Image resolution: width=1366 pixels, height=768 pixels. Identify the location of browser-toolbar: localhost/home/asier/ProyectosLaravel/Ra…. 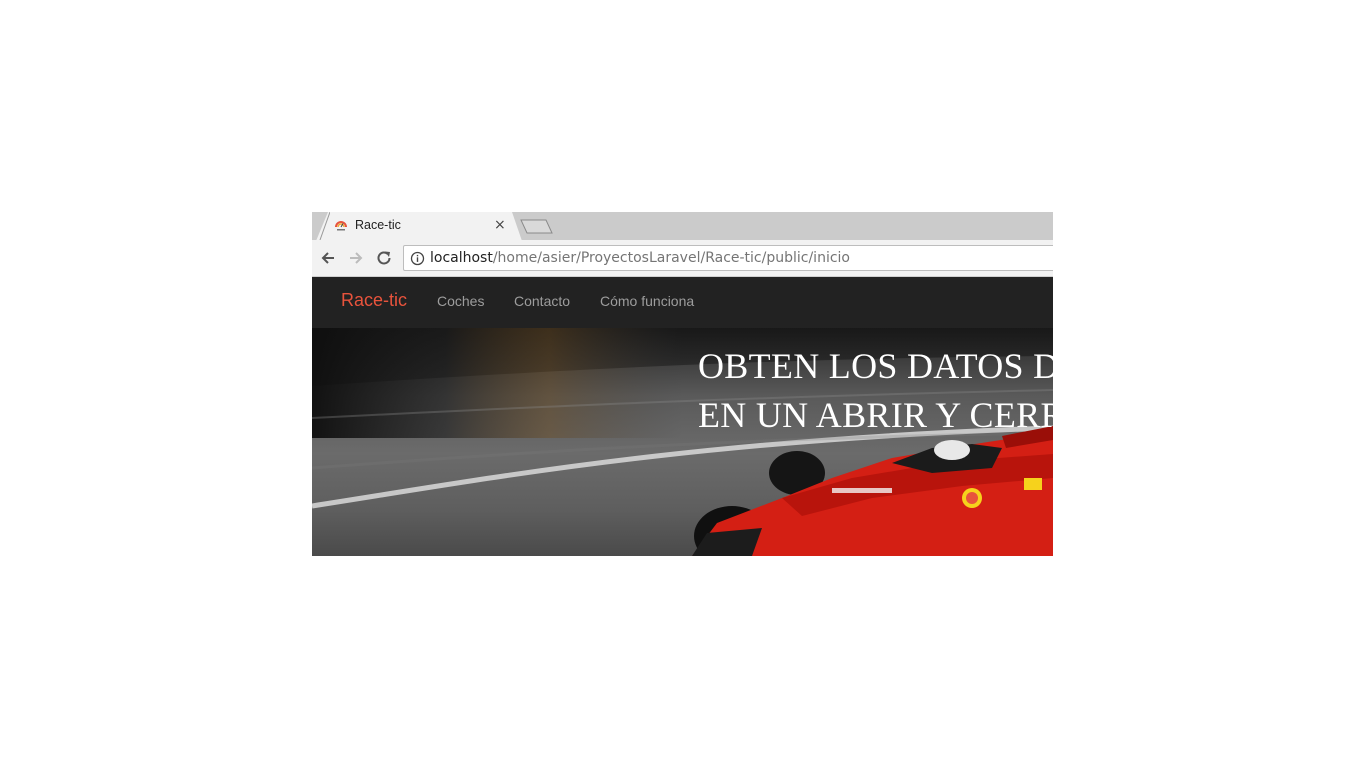
(682, 258).